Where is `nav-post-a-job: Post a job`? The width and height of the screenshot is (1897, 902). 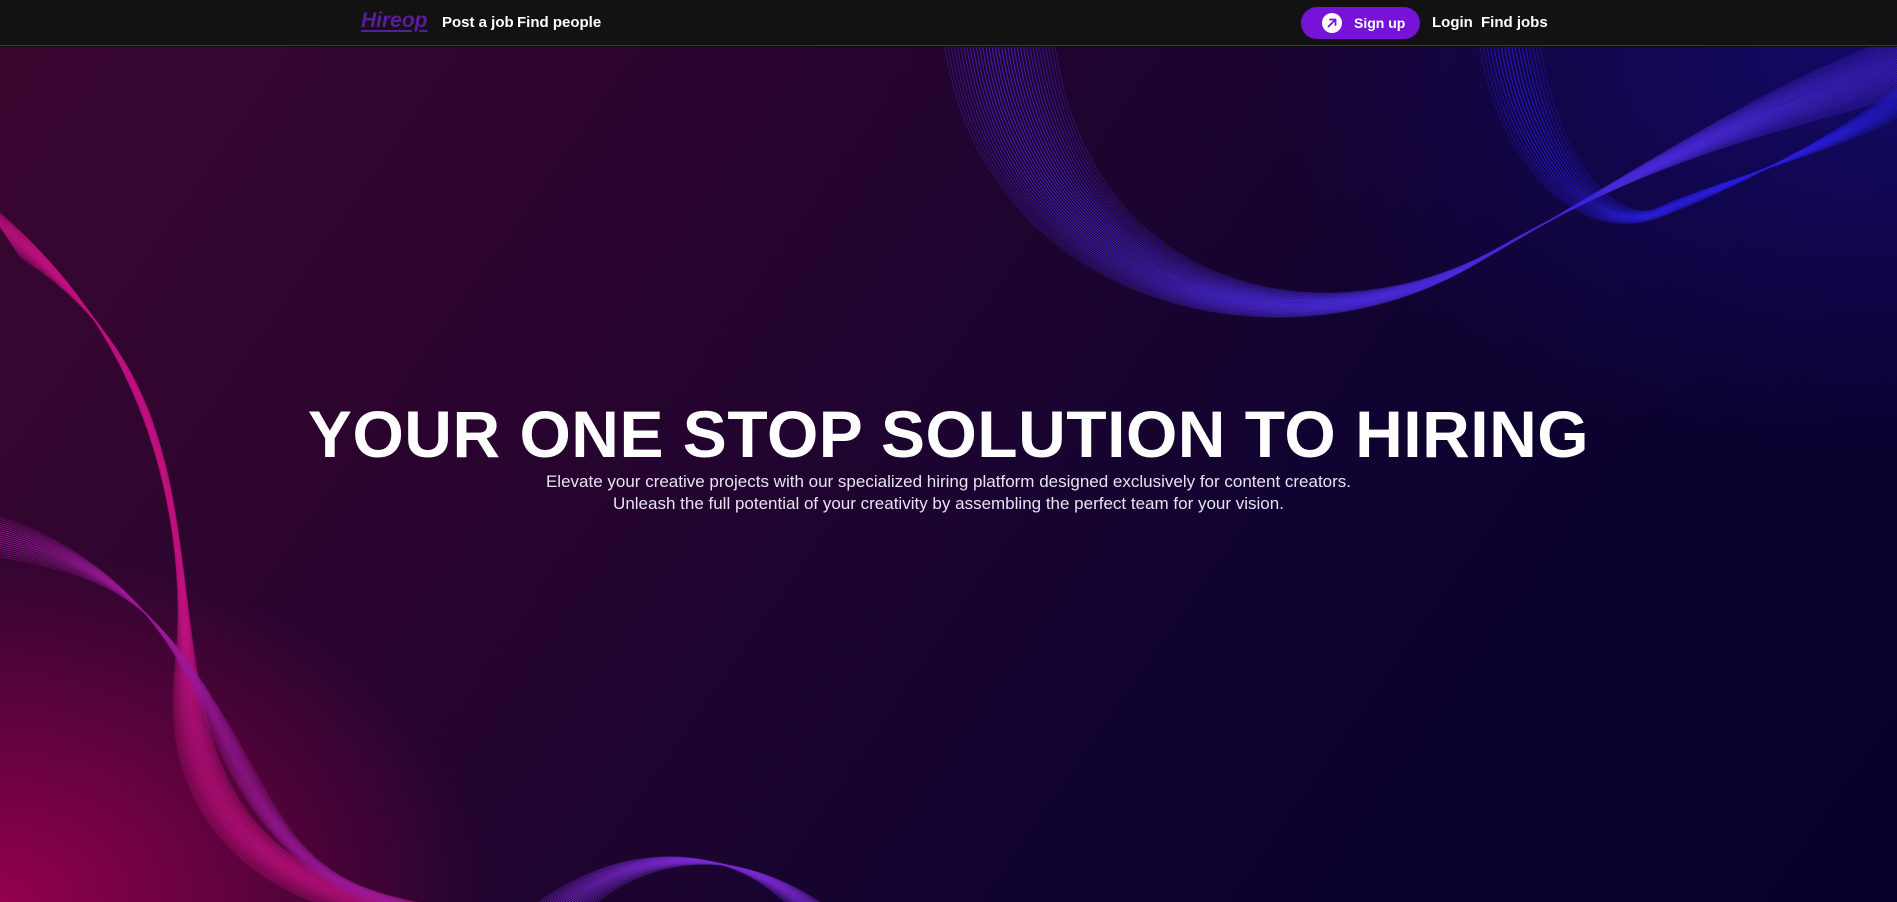
nav-post-a-job: Post a job is located at coordinates (478, 22).